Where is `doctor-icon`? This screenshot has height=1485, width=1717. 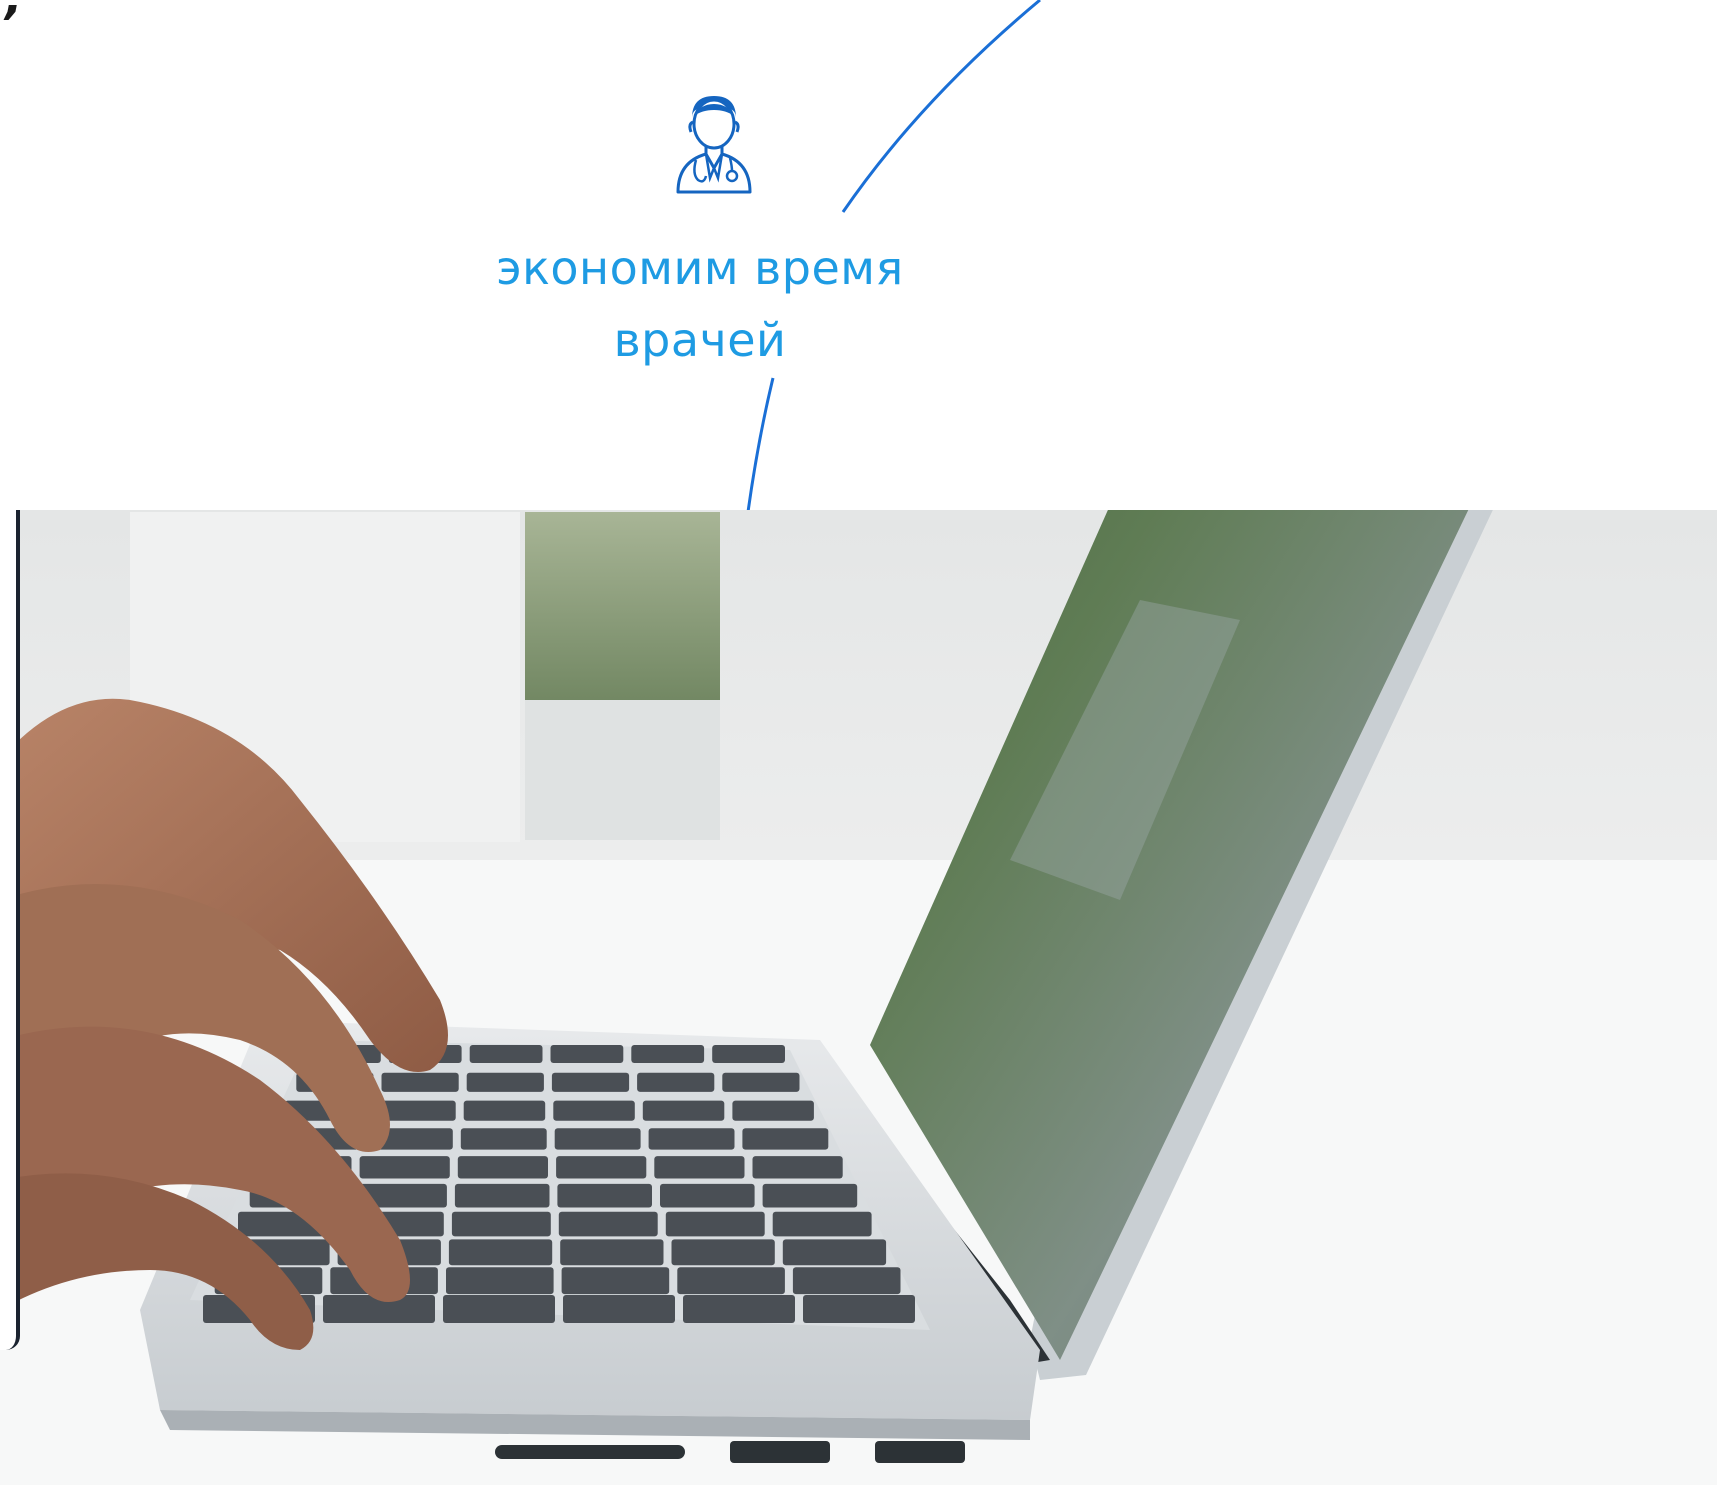 doctor-icon is located at coordinates (714, 142).